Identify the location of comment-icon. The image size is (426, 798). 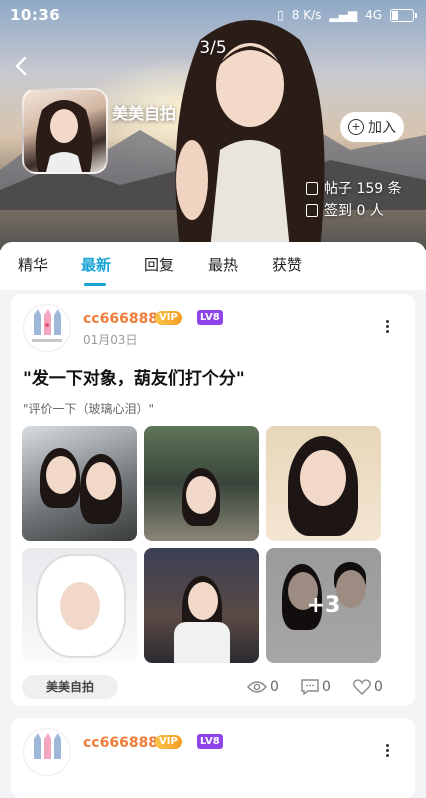
(310, 687).